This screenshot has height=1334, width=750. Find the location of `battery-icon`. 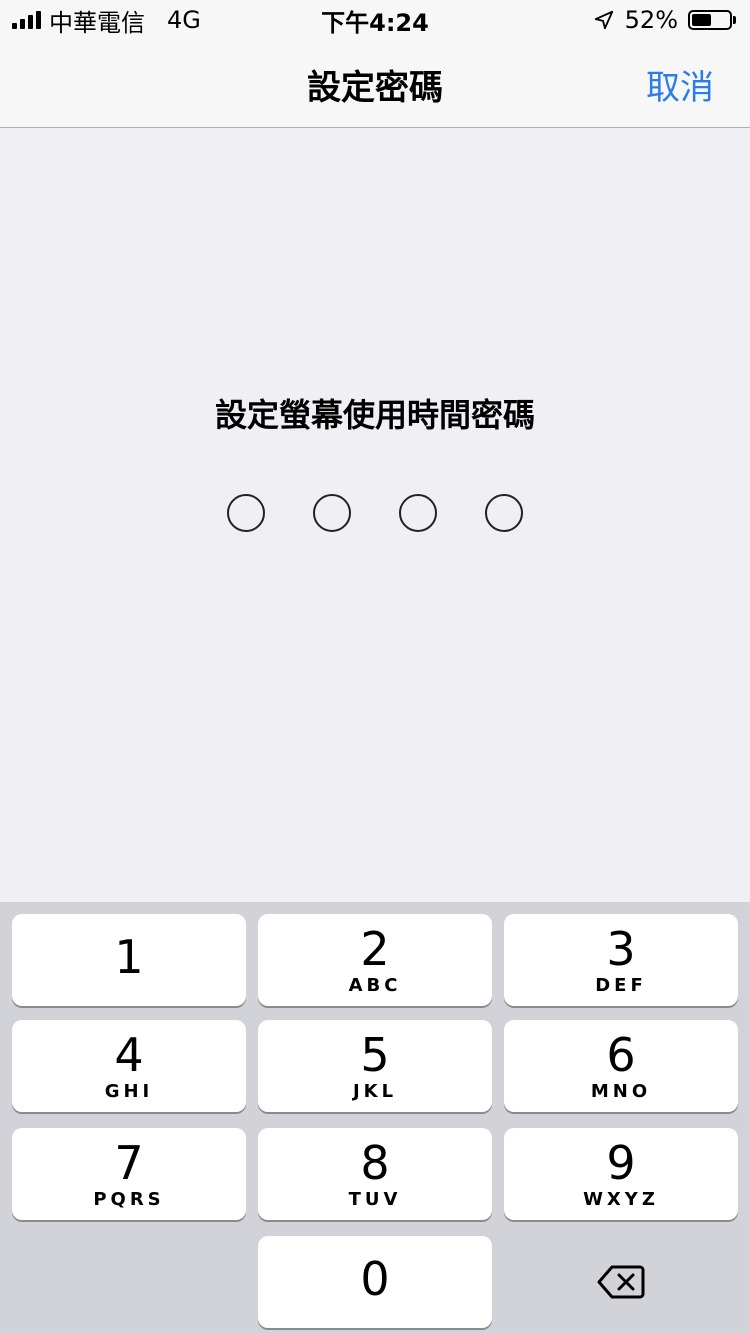

battery-icon is located at coordinates (712, 20).